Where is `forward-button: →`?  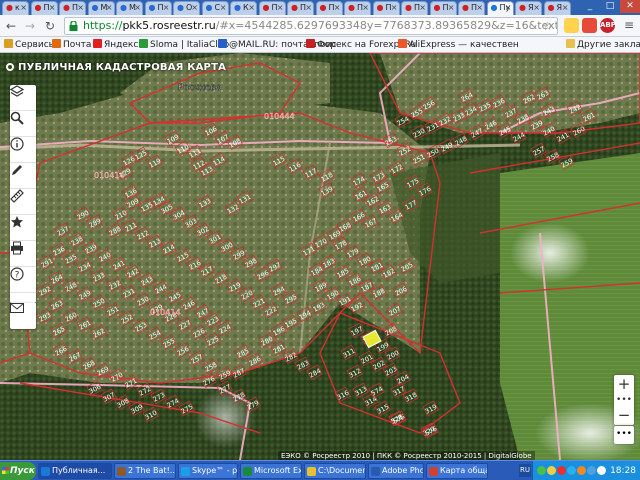
forward-button: → is located at coordinates (30, 26).